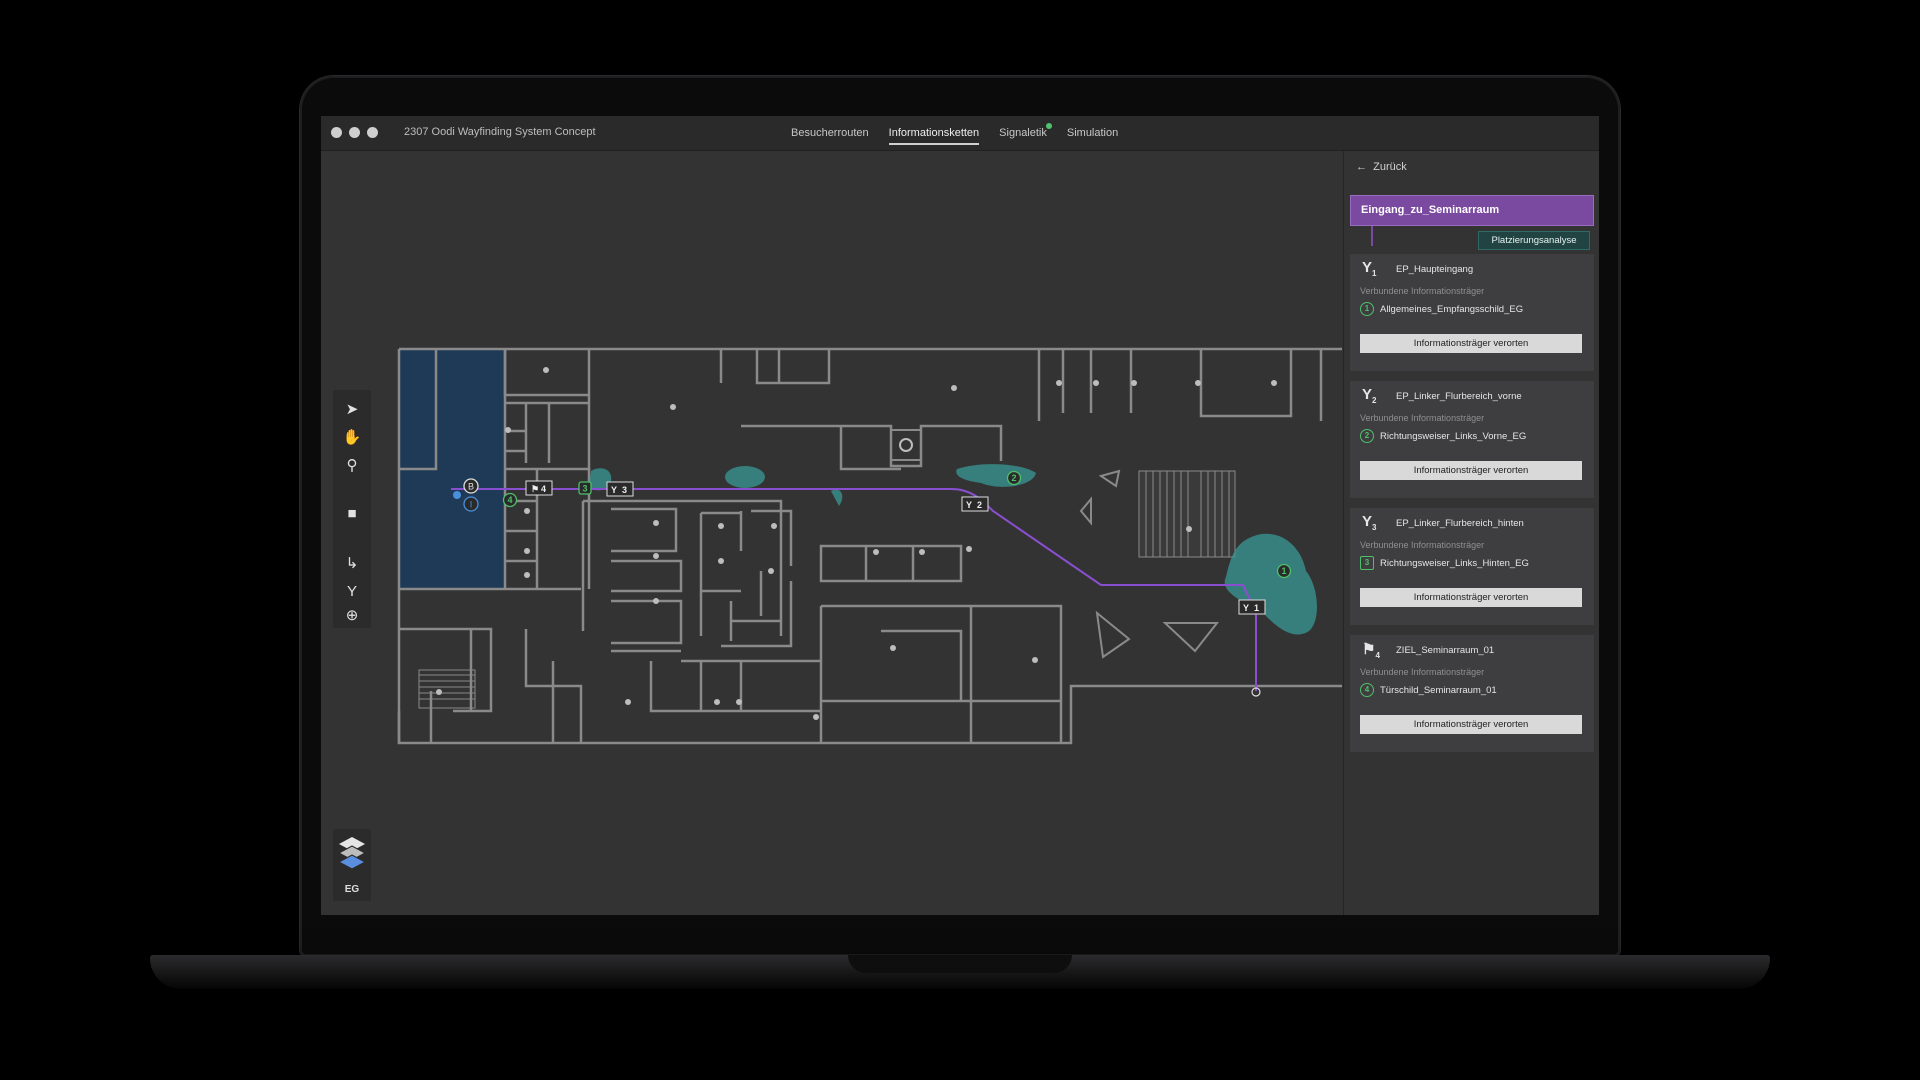 Image resolution: width=1920 pixels, height=1080 pixels. What do you see at coordinates (1367, 309) in the screenshot?
I see `carrier-number: 1` at bounding box center [1367, 309].